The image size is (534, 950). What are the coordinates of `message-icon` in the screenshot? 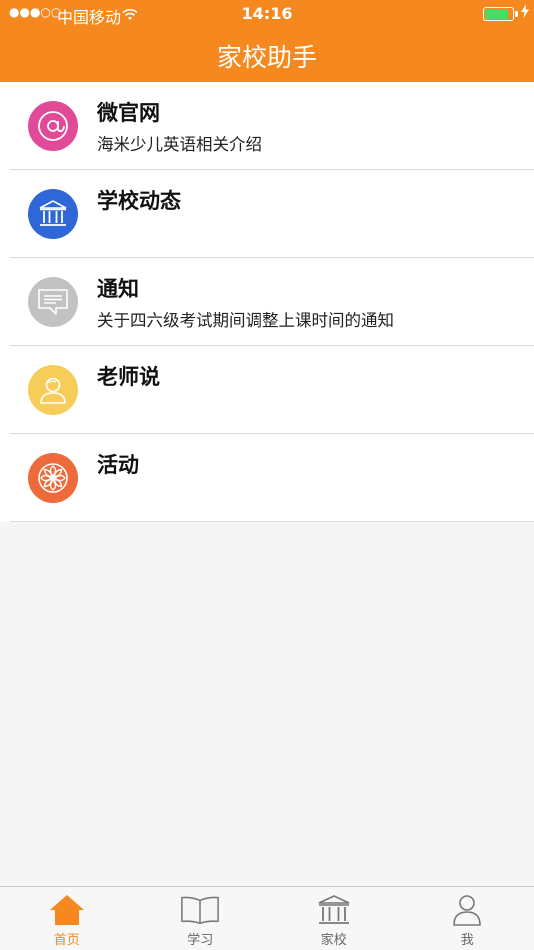 It's located at (53, 302).